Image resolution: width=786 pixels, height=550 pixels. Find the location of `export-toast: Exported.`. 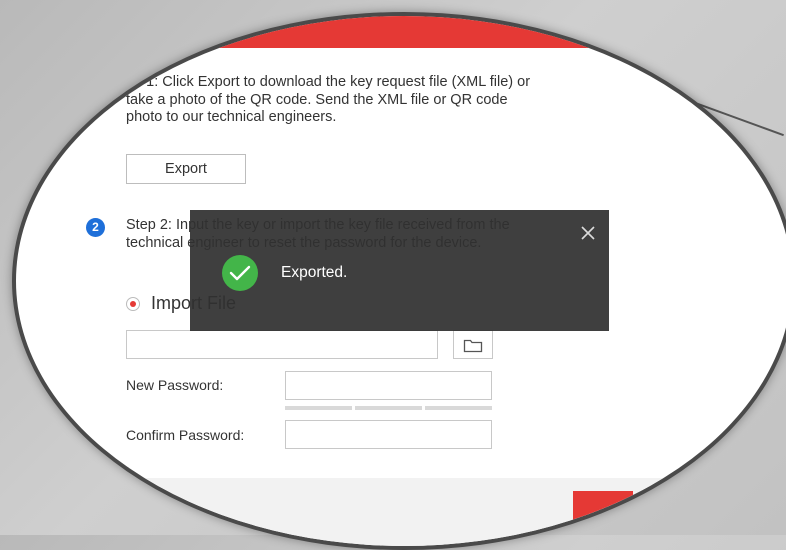

export-toast: Exported. is located at coordinates (399, 270).